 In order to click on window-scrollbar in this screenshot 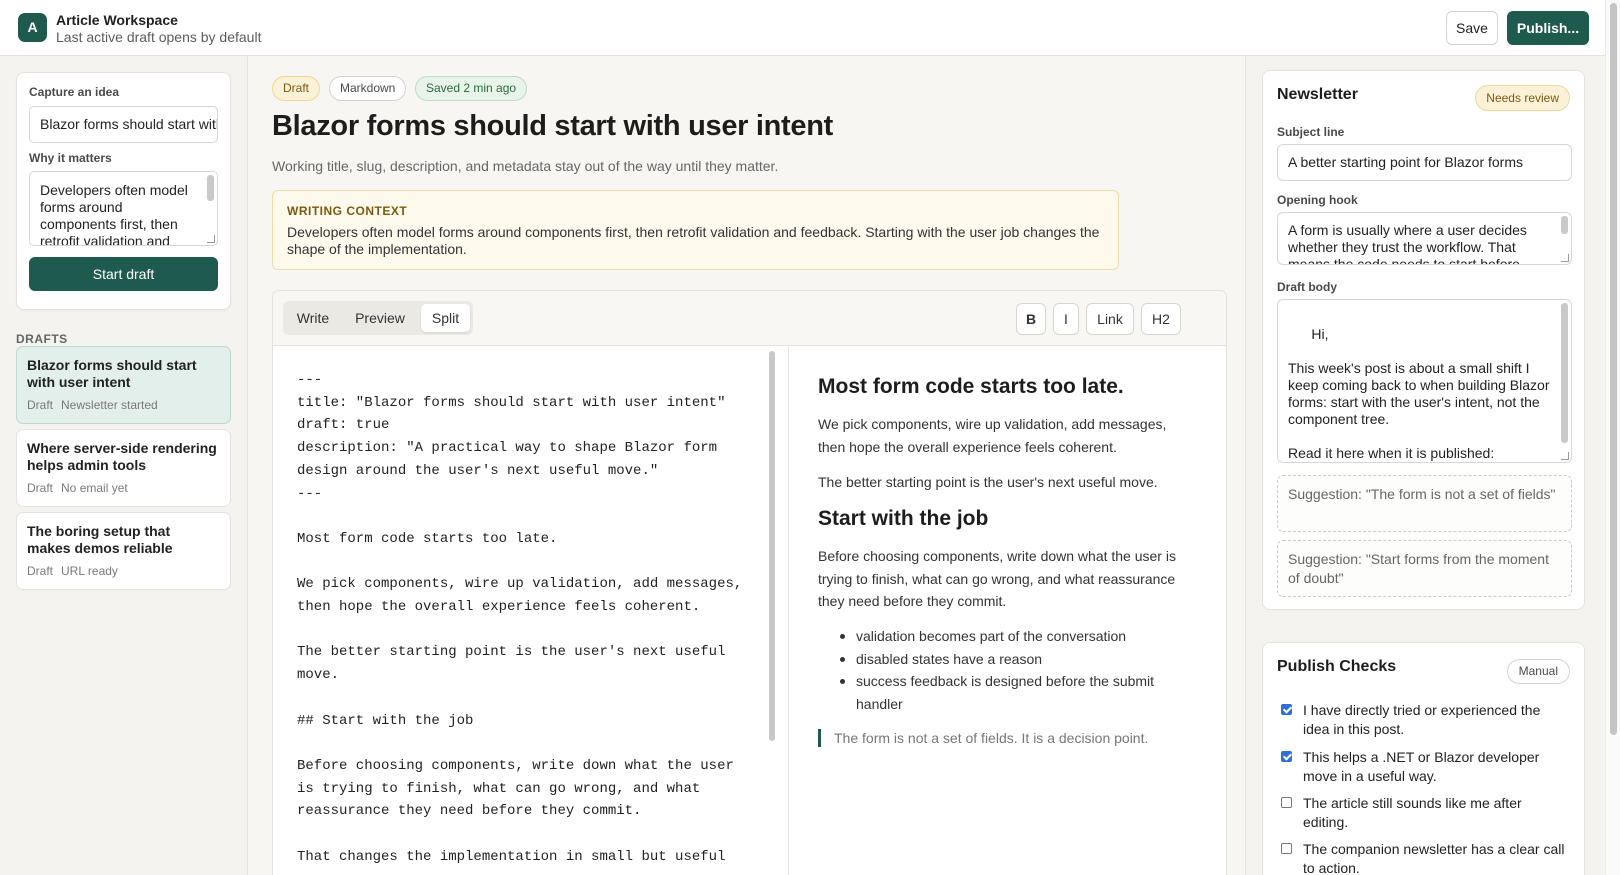, I will do `click(1612, 437)`.